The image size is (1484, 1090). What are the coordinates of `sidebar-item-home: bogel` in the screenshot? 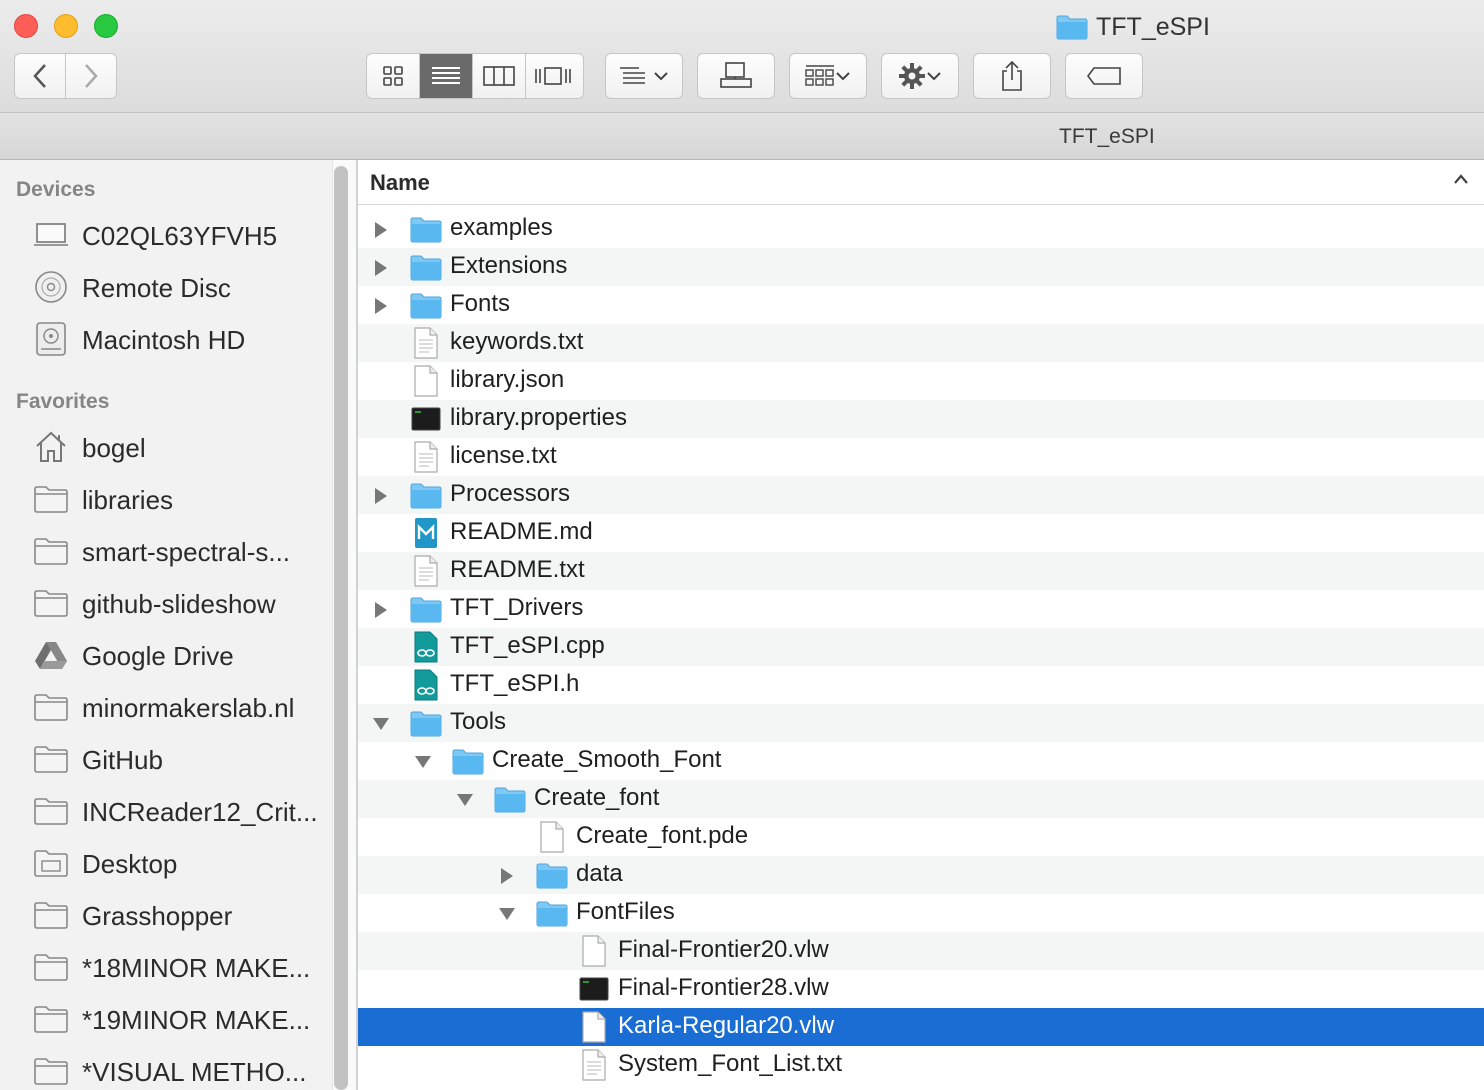 It's located at (166, 447).